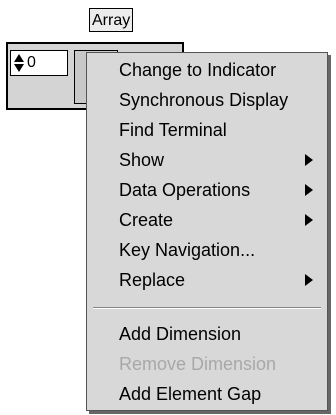  What do you see at coordinates (190, 394) in the screenshot?
I see `menu-item-label: Add Element Gap` at bounding box center [190, 394].